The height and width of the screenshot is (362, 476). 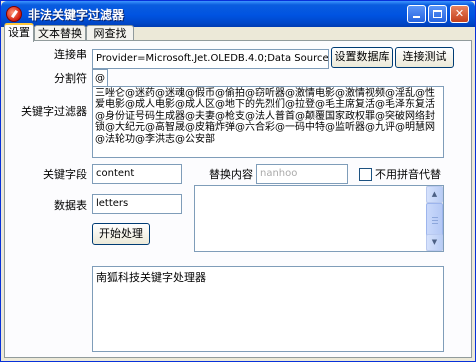 I want to click on set-database-button: 设置数据库, so click(x=362, y=57).